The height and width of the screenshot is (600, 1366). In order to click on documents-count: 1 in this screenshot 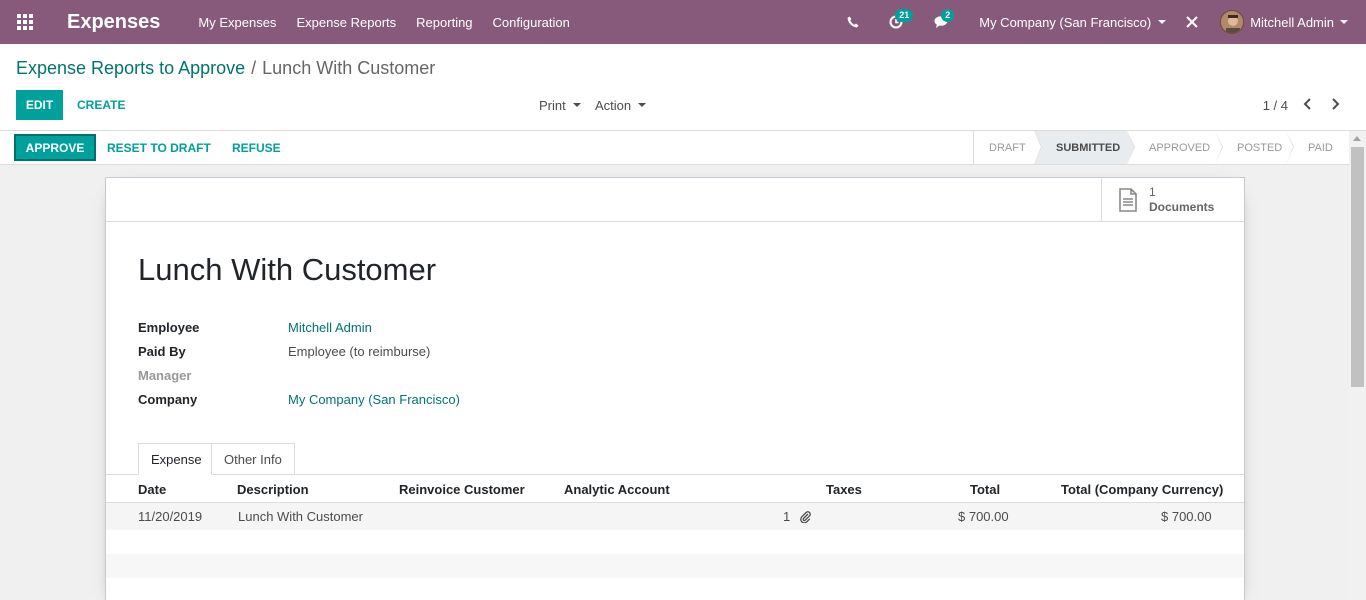, I will do `click(1152, 191)`.